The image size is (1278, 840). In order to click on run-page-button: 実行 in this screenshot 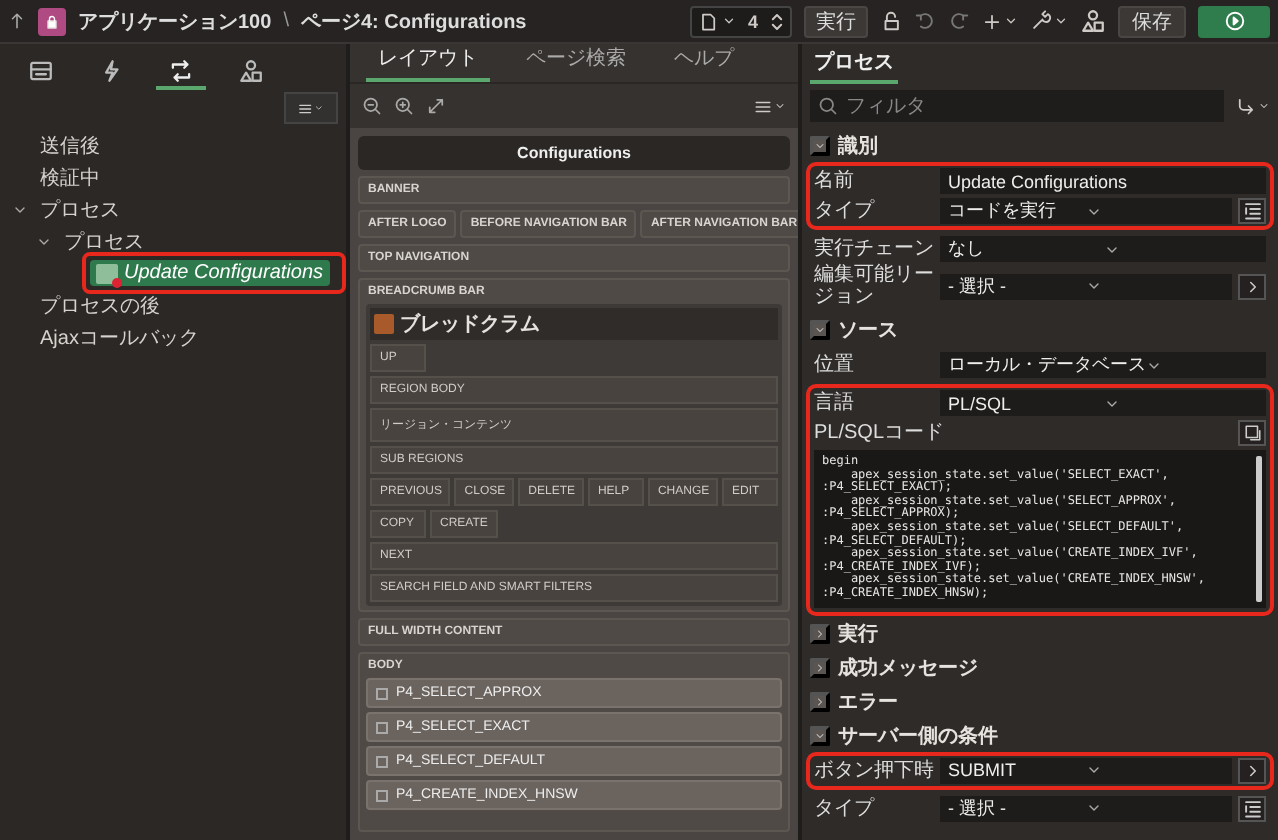, I will do `click(836, 21)`.